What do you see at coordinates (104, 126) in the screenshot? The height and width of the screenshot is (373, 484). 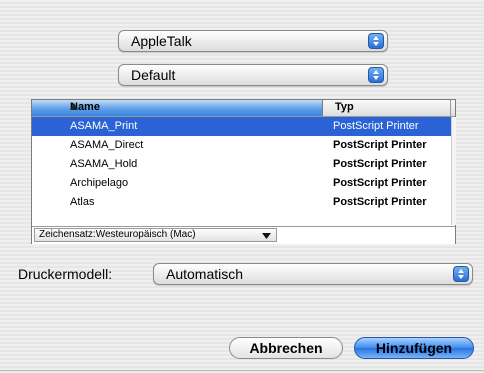 I see `printer-name: ASAMA_Print` at bounding box center [104, 126].